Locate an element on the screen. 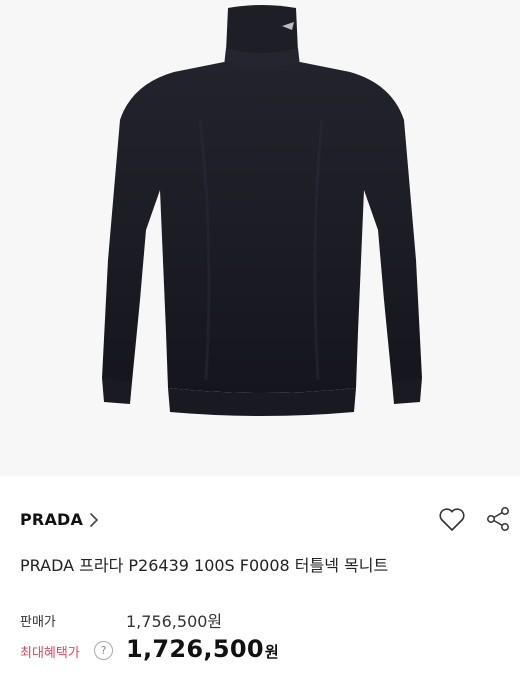 This screenshot has height=675, width=520. sale-price-label: 판매가 is located at coordinates (38, 622).